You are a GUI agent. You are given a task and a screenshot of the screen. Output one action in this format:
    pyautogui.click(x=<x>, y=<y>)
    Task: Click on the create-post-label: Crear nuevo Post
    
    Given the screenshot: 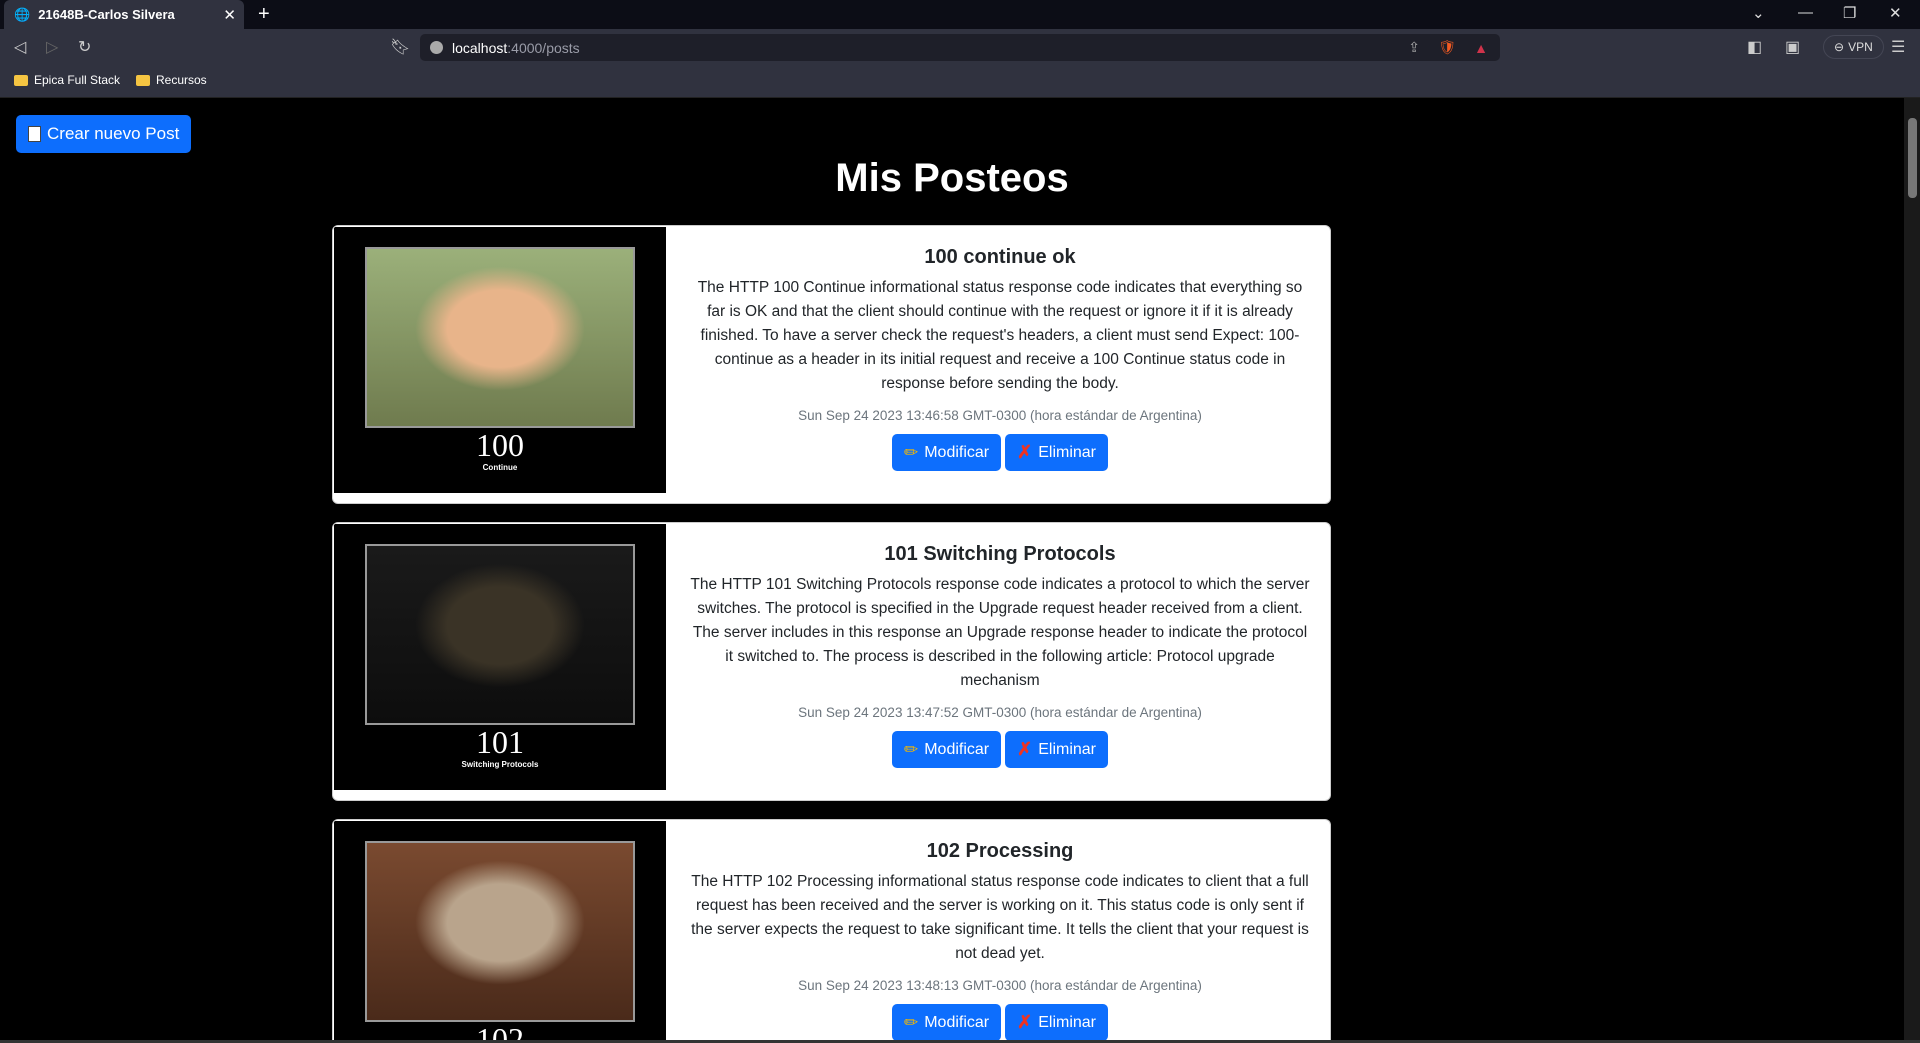 What is the action you would take?
    pyautogui.click(x=113, y=133)
    